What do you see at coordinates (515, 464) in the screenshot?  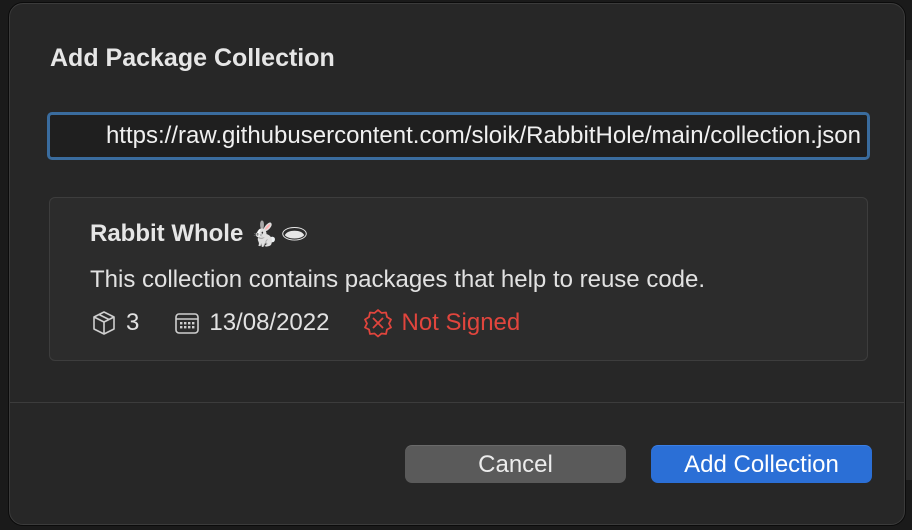 I see `cancel-button: Cancel` at bounding box center [515, 464].